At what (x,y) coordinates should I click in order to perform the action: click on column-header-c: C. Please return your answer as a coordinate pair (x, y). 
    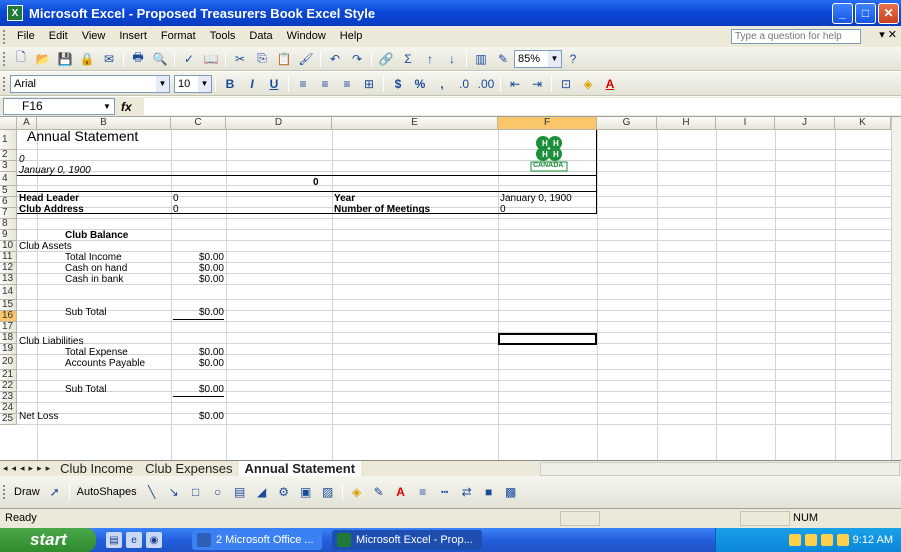
    Looking at the image, I should click on (198, 123).